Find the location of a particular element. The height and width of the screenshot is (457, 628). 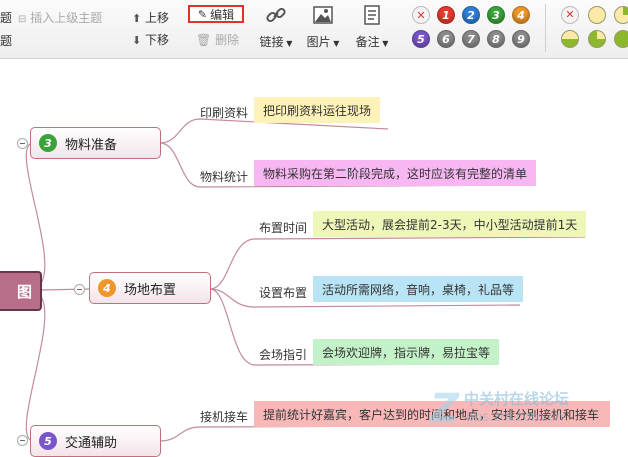

priority-2-icon: 2 is located at coordinates (471, 15).